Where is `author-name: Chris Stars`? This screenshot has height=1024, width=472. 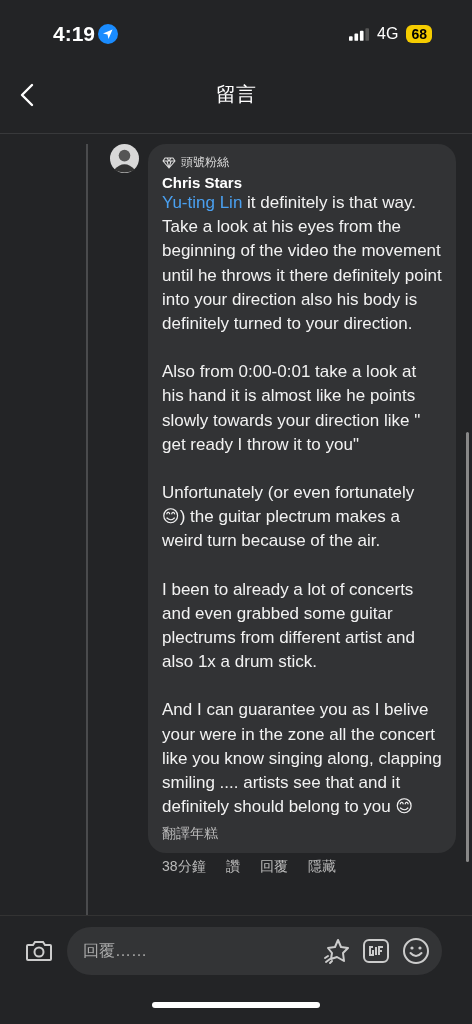 author-name: Chris Stars is located at coordinates (302, 182).